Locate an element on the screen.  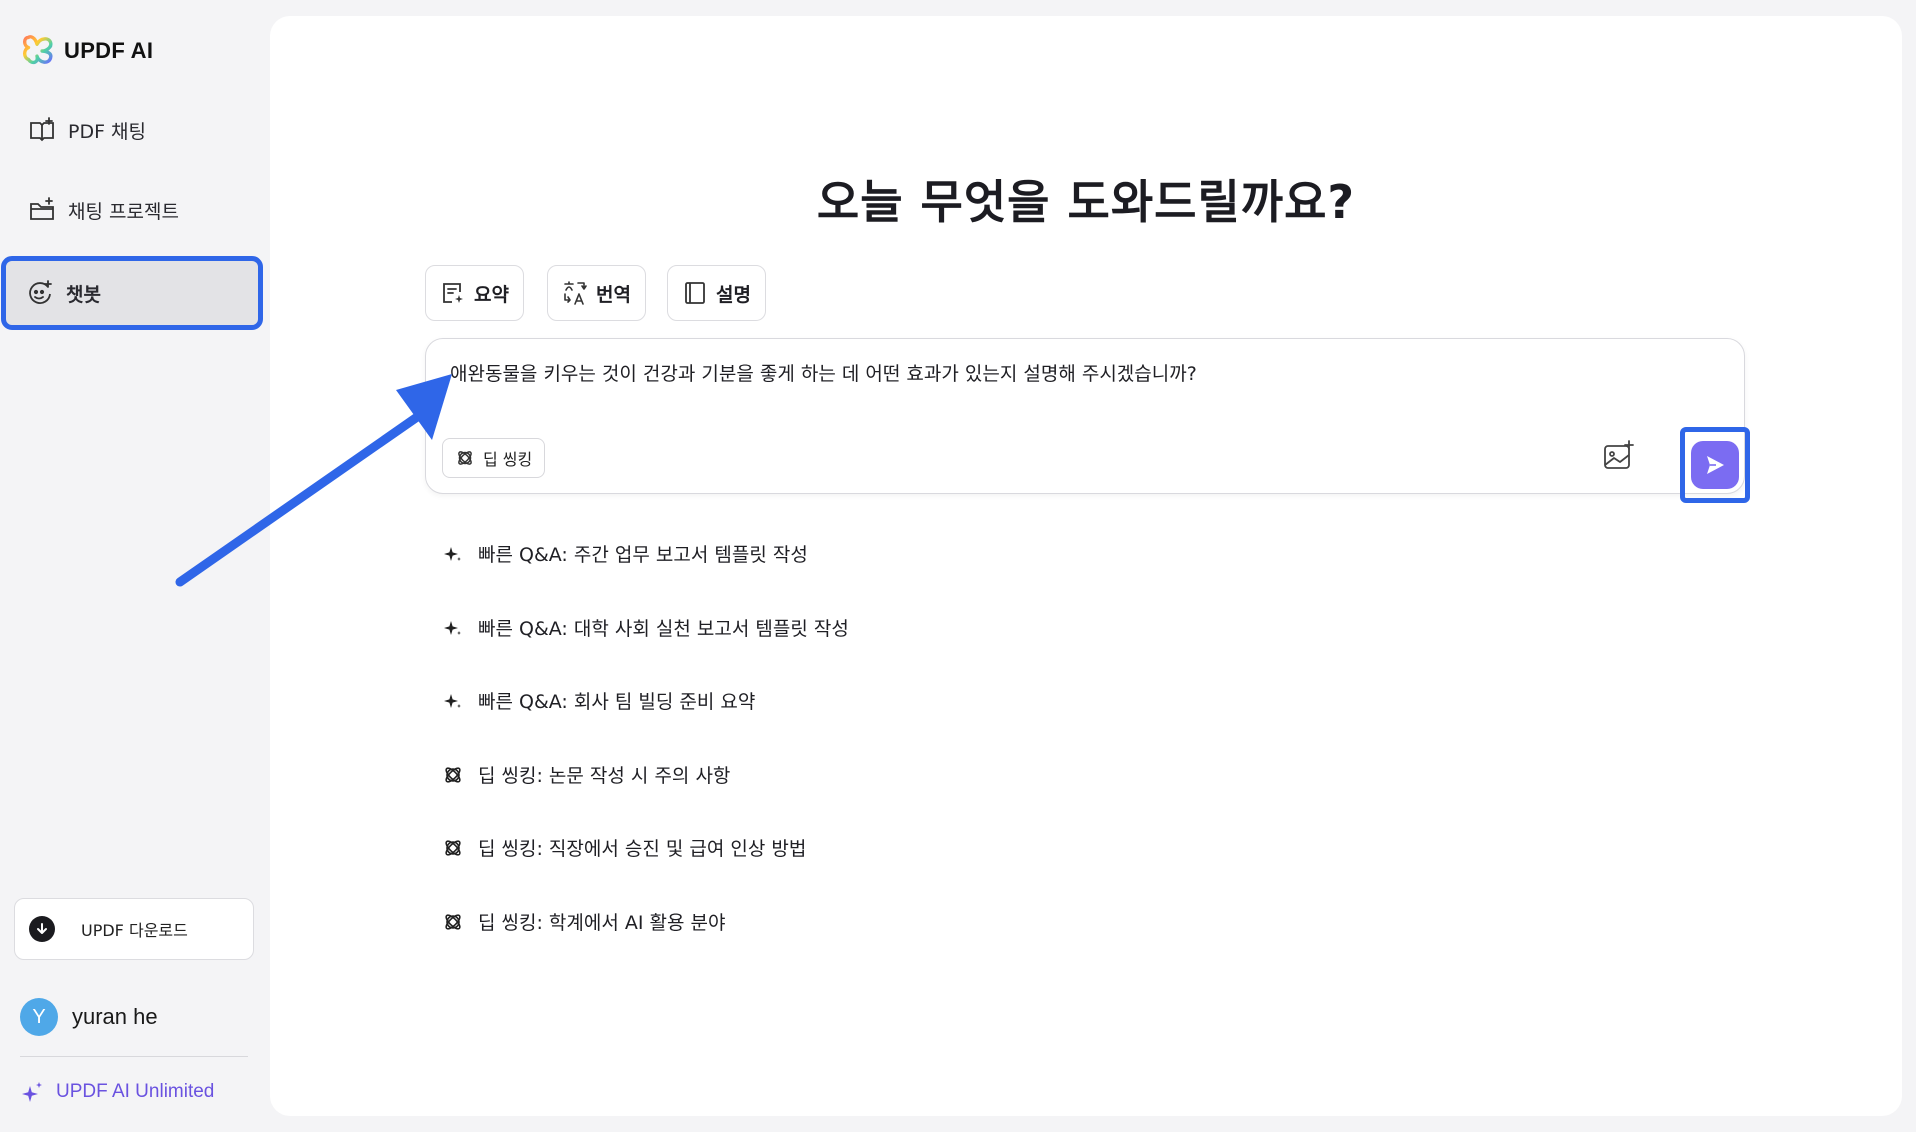
updf-logo-icon is located at coordinates (37, 50).